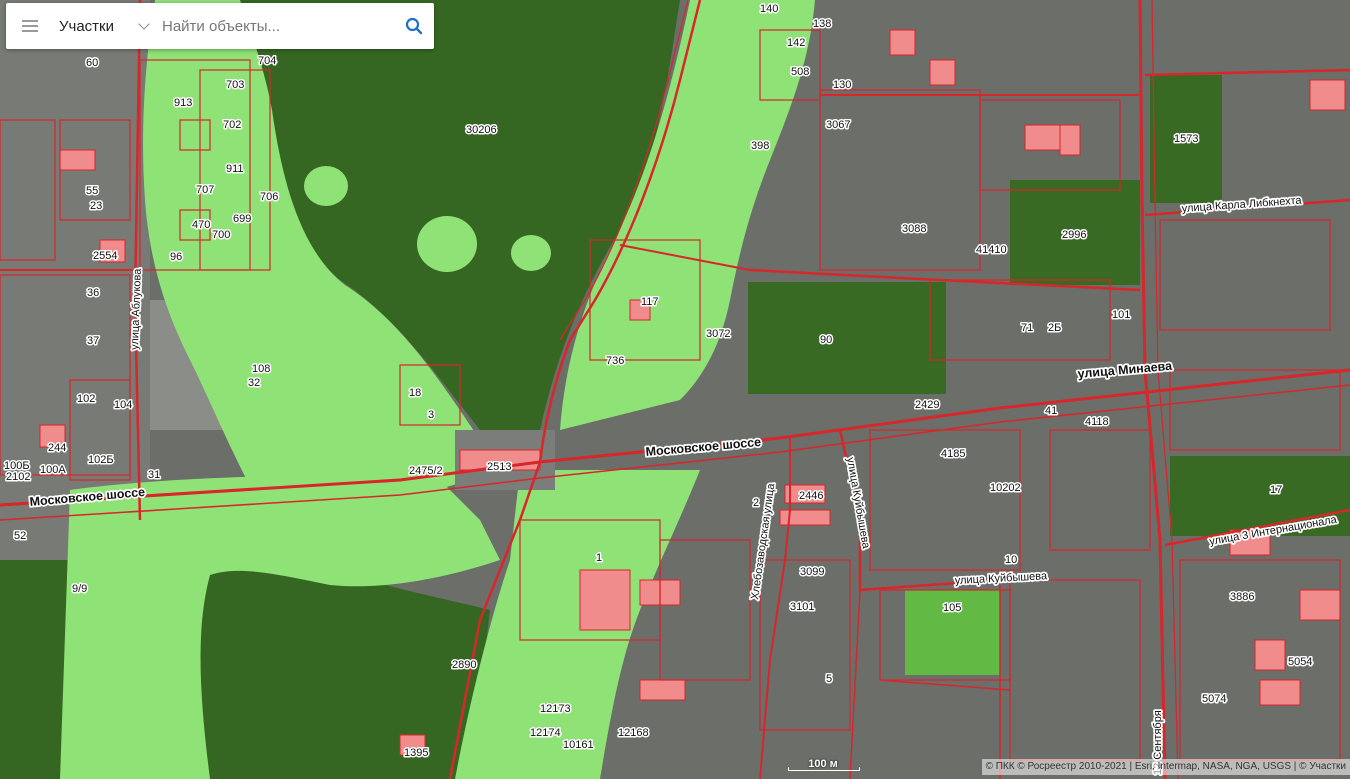 The width and height of the screenshot is (1350, 779). Describe the element at coordinates (254, 383) in the screenshot. I see `parcel-label: 32` at that location.